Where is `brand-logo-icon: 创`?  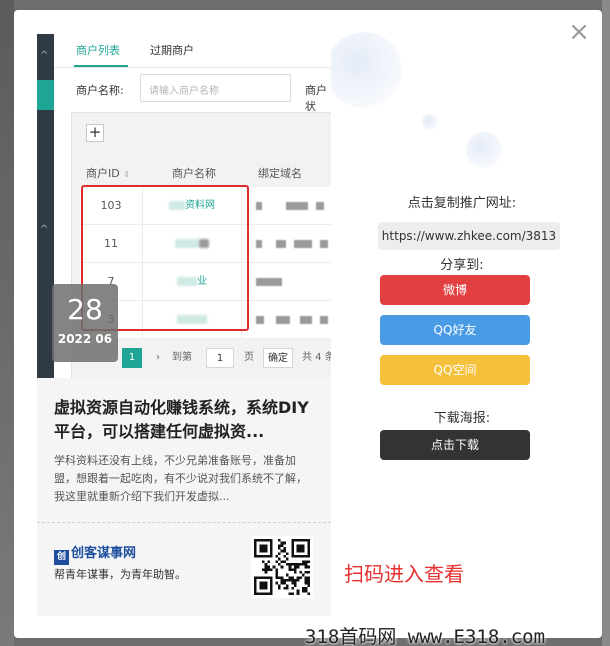 brand-logo-icon: 创 is located at coordinates (61, 557).